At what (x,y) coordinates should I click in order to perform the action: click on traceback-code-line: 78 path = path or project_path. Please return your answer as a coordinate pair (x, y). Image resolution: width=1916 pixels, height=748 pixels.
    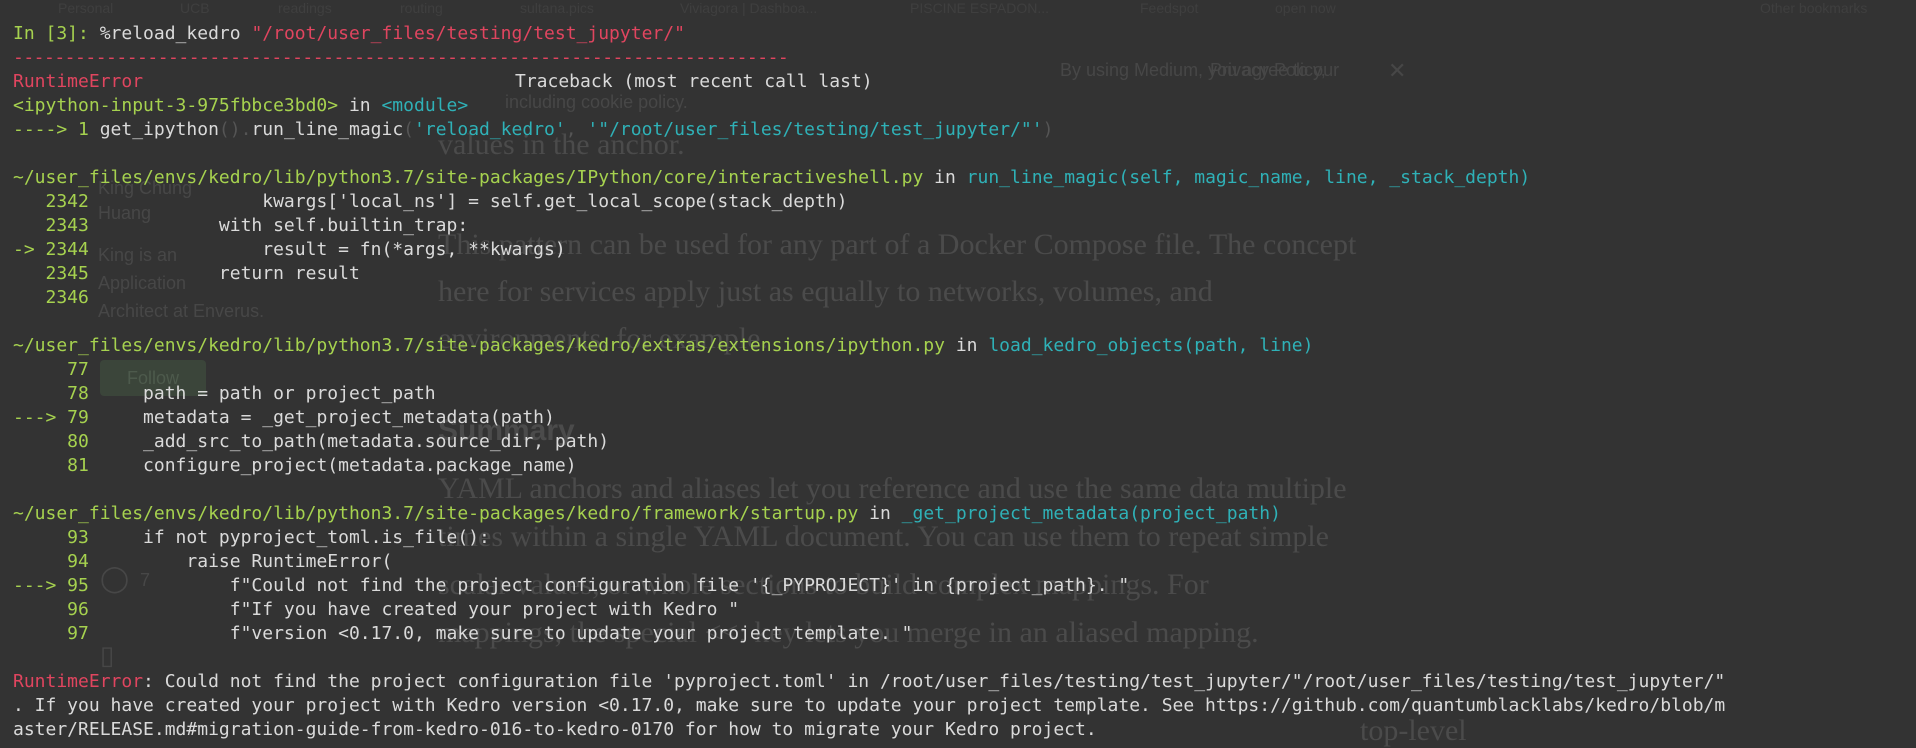
    Looking at the image, I should click on (224, 394).